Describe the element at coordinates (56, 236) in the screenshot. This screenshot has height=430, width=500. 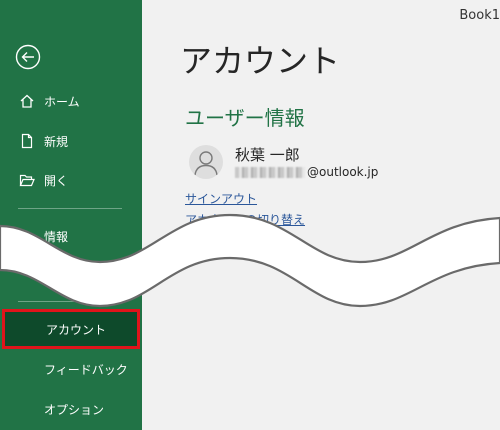
I see `sidebar-item-label: 情報` at that location.